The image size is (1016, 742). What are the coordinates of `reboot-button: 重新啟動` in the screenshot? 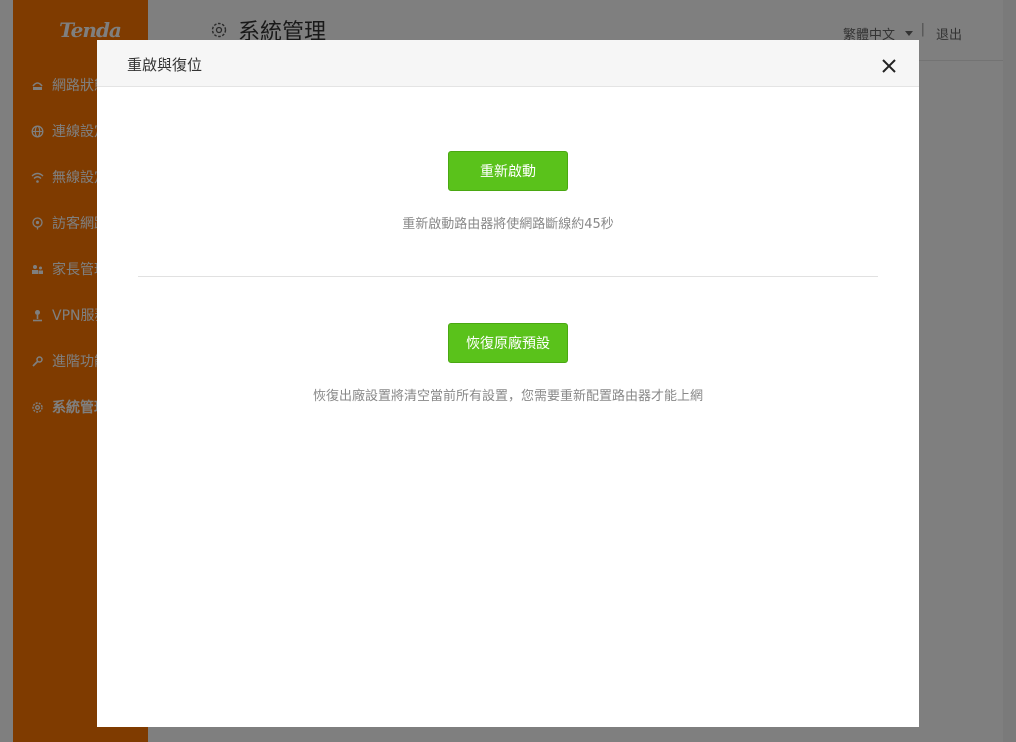 It's located at (508, 171).